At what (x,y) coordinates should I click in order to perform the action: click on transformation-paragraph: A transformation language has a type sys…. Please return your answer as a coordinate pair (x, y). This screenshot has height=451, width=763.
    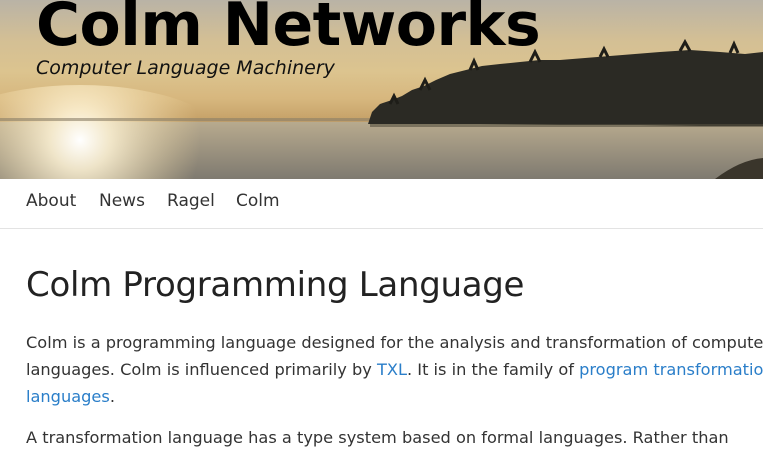
    Looking at the image, I should click on (377, 437).